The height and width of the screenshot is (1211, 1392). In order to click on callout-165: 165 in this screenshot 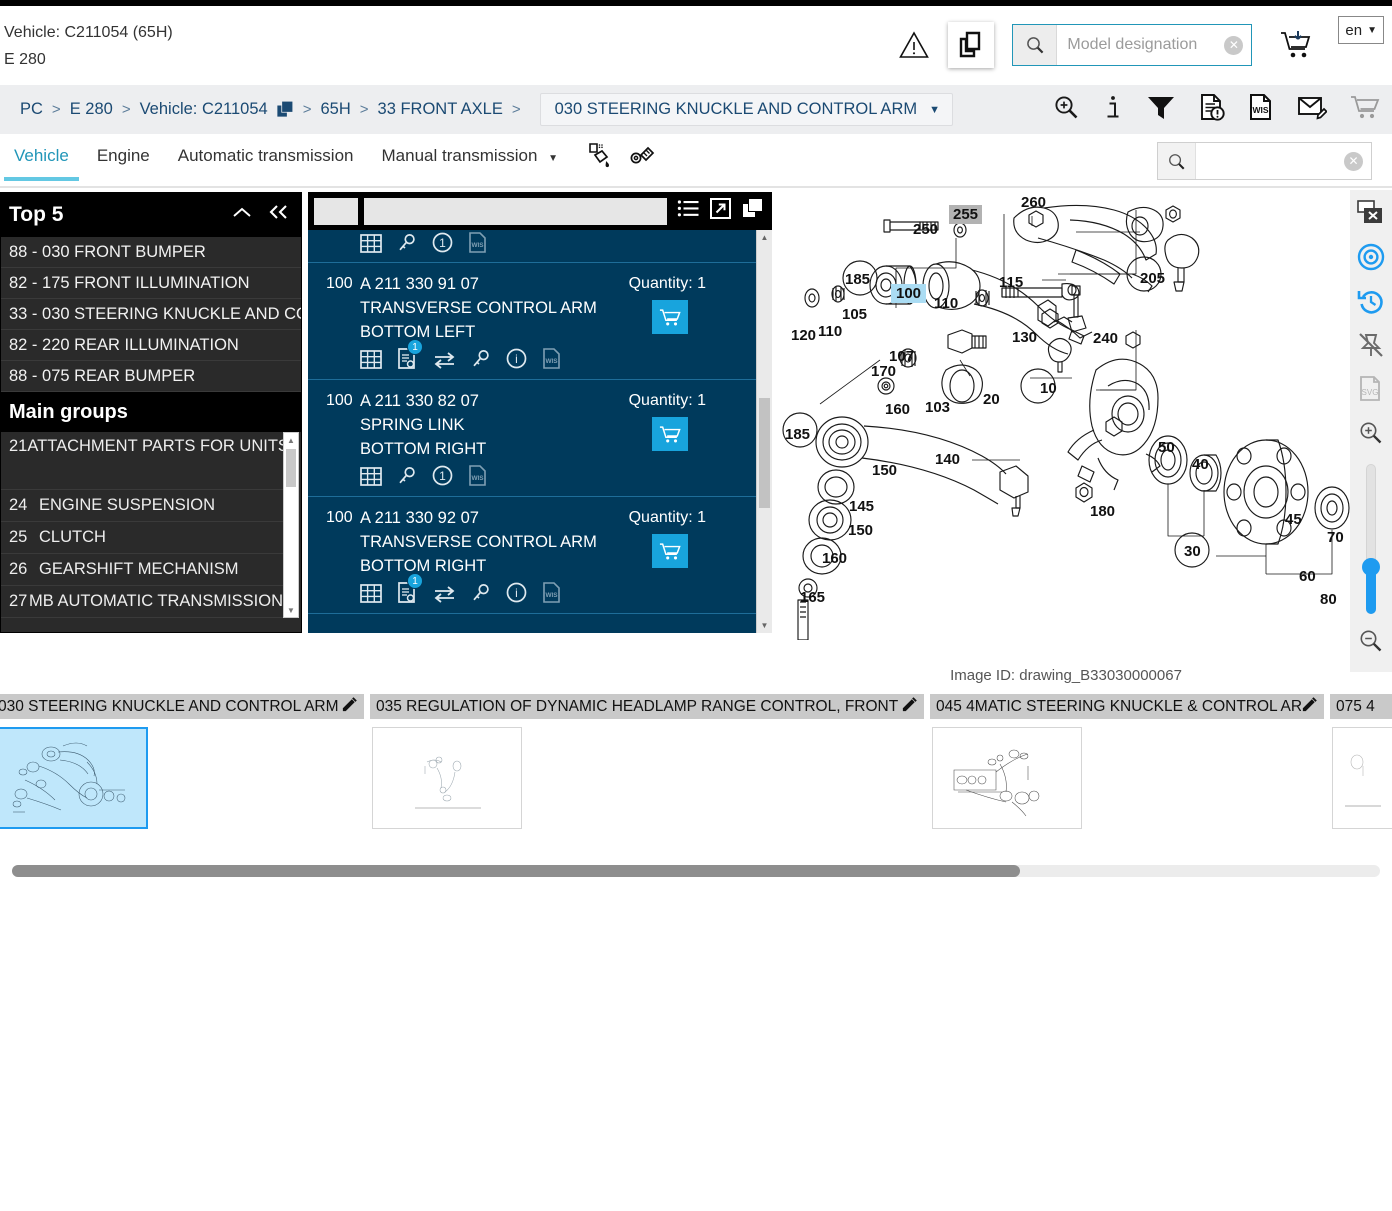, I will do `click(812, 597)`.